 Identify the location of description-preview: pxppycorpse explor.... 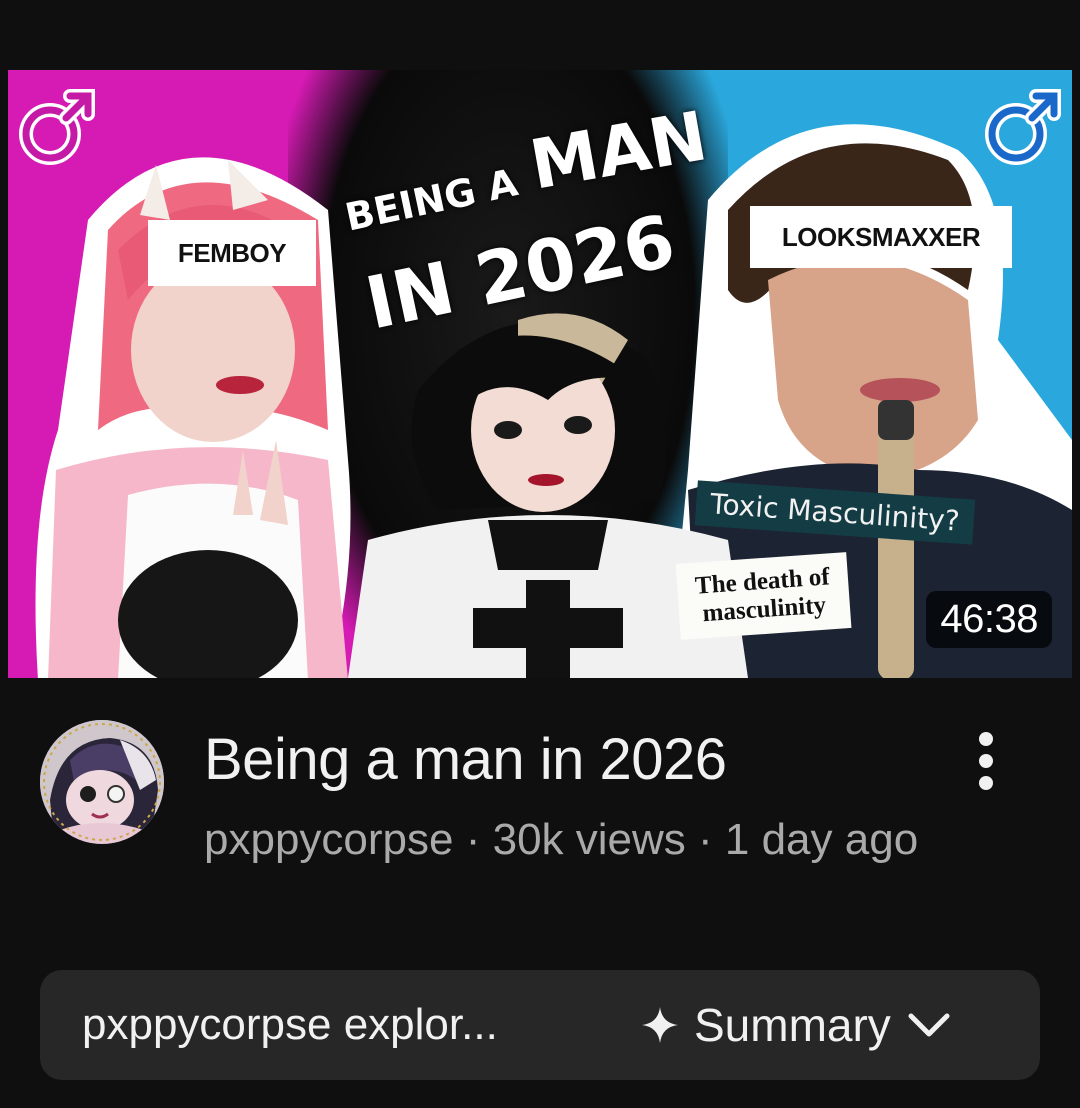
(290, 1025).